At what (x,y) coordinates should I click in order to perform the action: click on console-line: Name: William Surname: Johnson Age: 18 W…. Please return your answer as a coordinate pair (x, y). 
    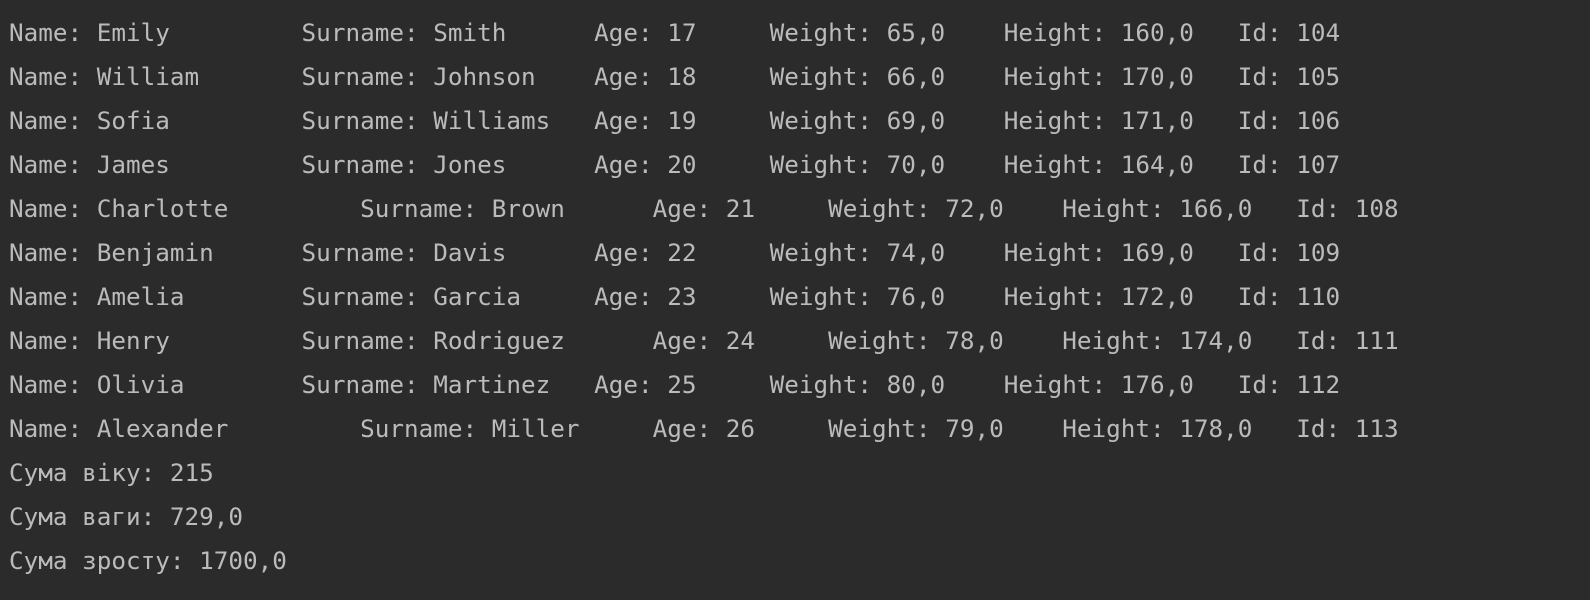
    Looking at the image, I should click on (675, 76).